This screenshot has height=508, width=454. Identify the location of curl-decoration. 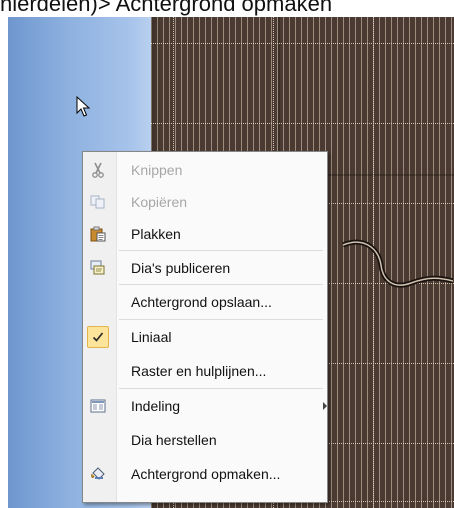
(397, 263).